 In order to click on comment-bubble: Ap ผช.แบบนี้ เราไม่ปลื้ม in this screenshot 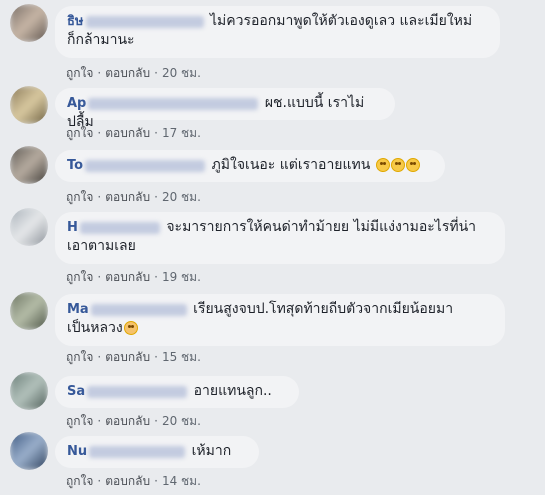, I will do `click(225, 109)`.